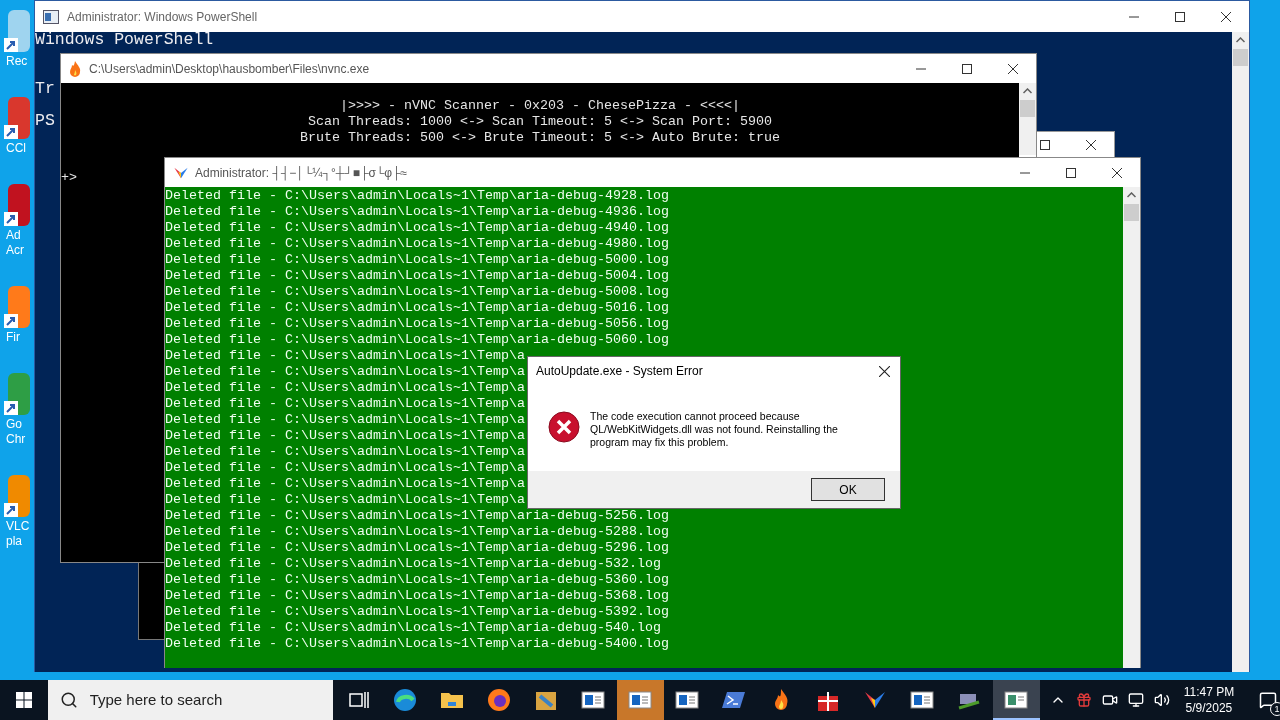 The height and width of the screenshot is (720, 1280). What do you see at coordinates (417, 211) in the screenshot?
I see `console-line: Deleted file - C:\Users\admin\Locals~1\Temp\aria-debug-4936.log` at bounding box center [417, 211].